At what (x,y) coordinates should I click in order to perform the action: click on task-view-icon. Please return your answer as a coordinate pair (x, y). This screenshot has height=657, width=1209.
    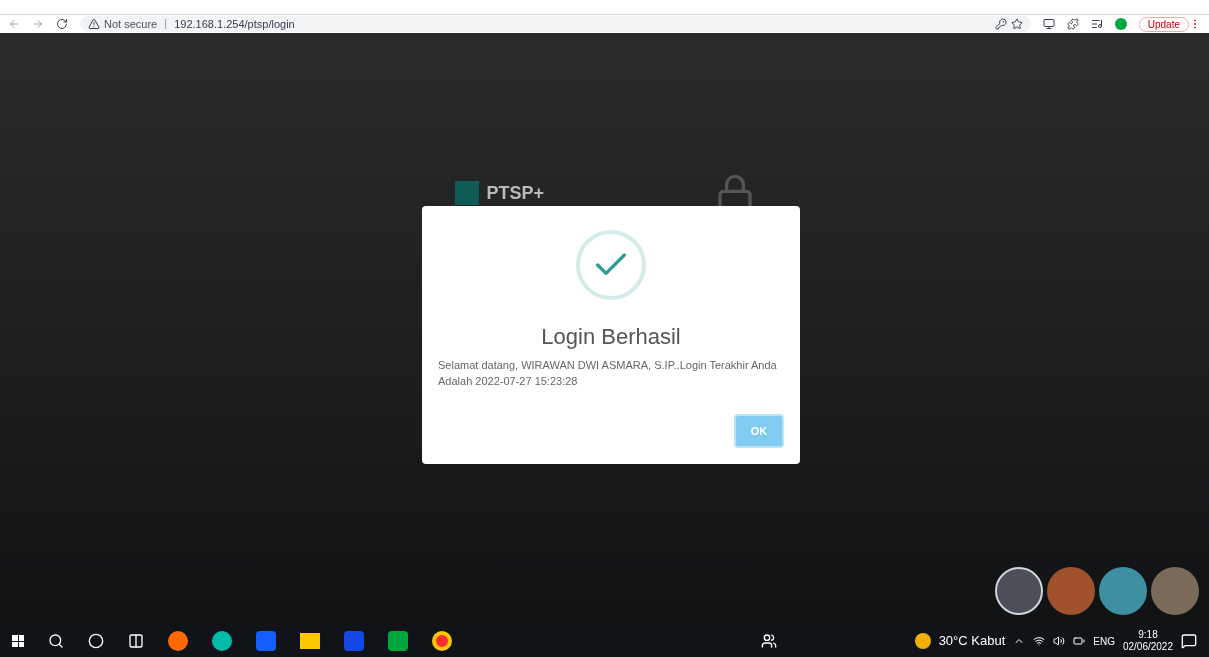
    Looking at the image, I should click on (136, 641).